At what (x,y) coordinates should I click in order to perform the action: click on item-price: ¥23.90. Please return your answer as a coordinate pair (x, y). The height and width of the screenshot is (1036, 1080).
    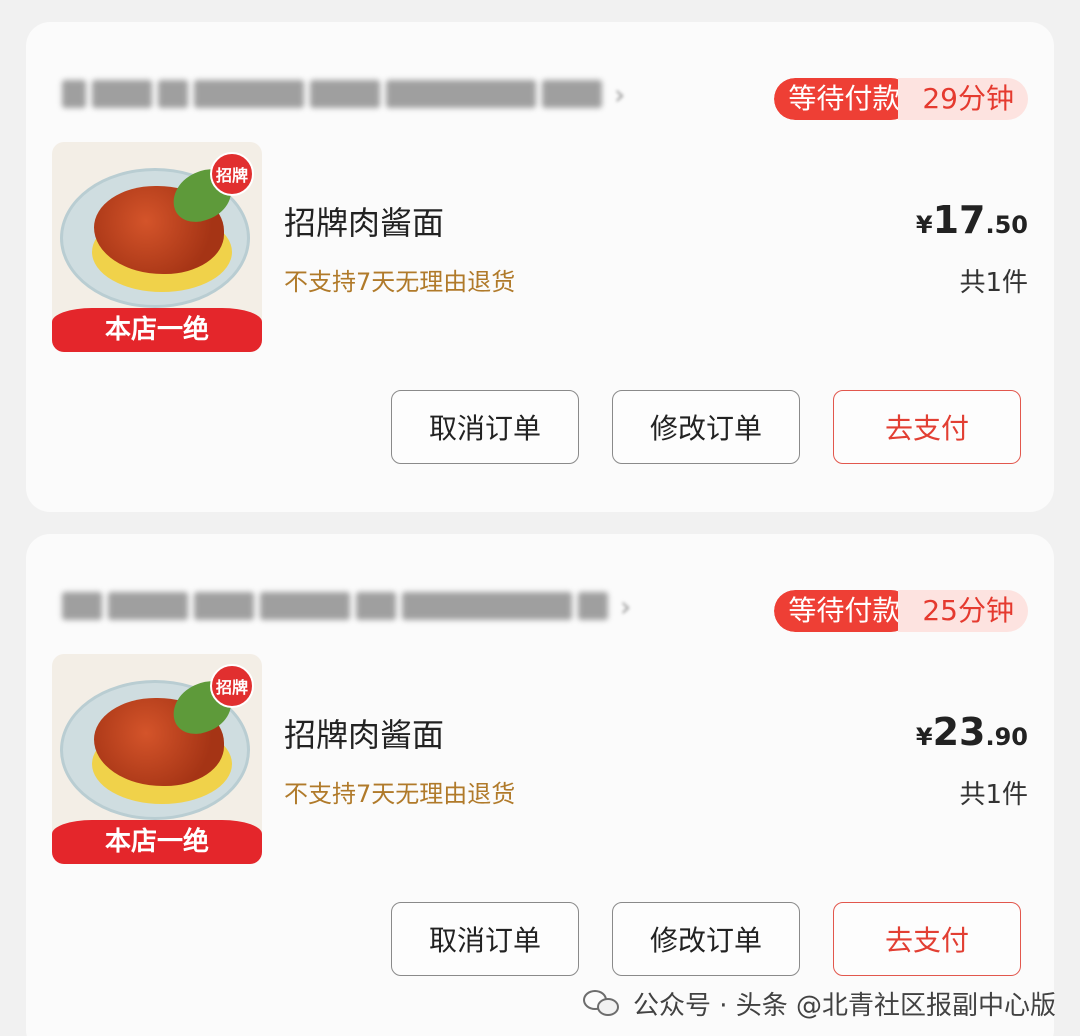
    Looking at the image, I should click on (972, 732).